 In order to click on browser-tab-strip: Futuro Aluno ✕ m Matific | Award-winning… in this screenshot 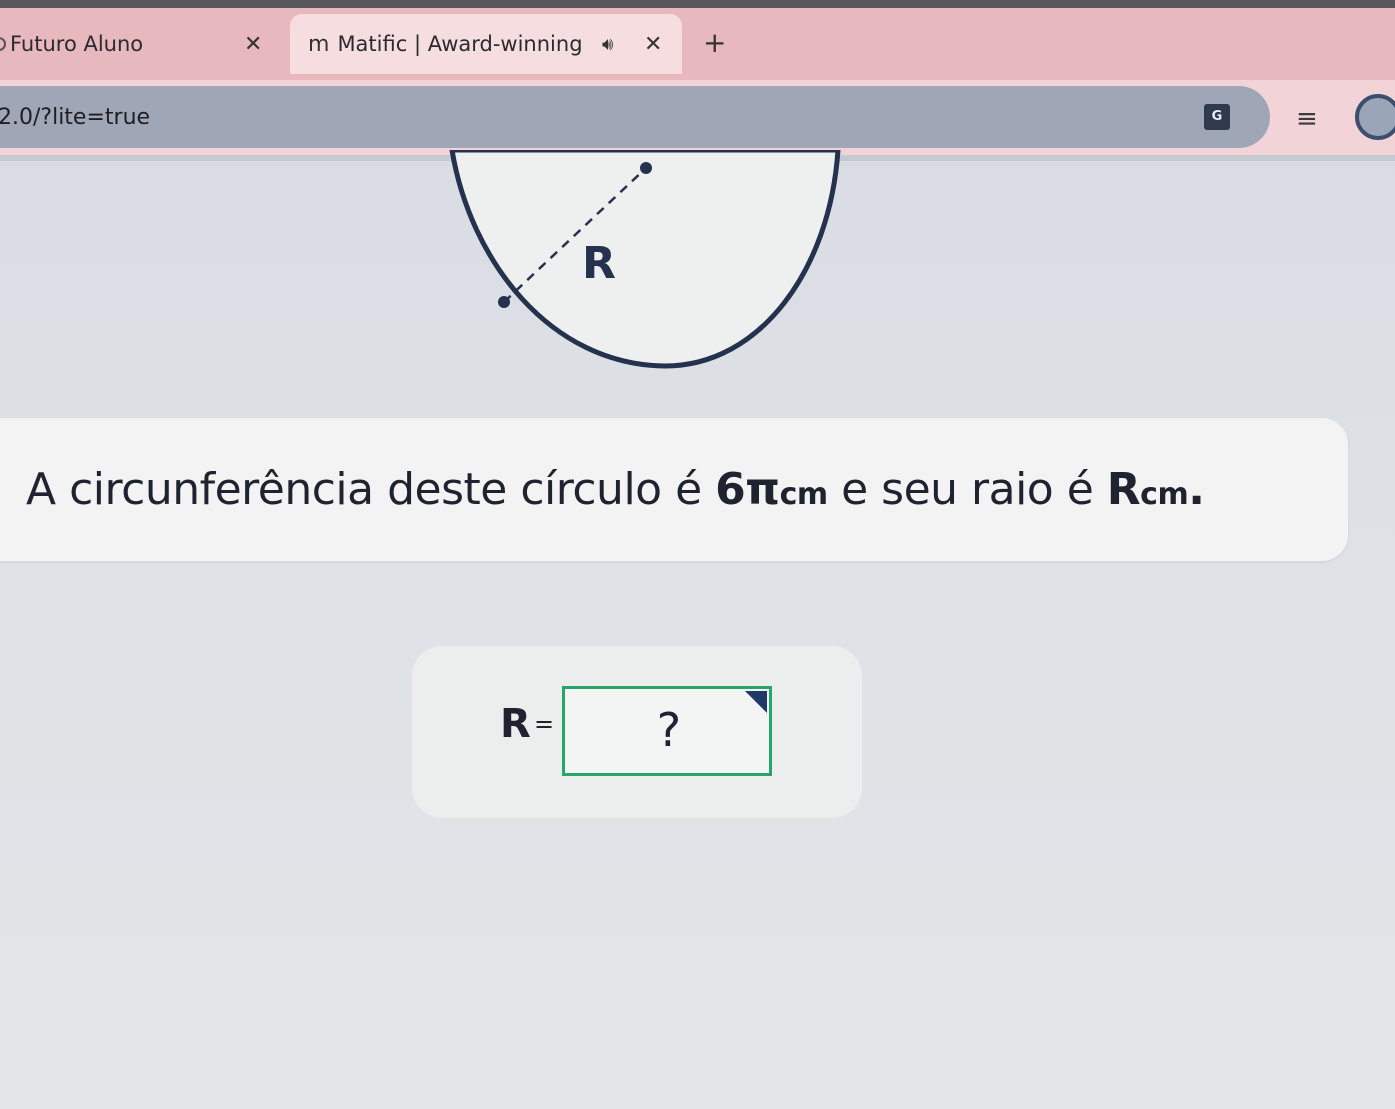, I will do `click(697, 40)`.